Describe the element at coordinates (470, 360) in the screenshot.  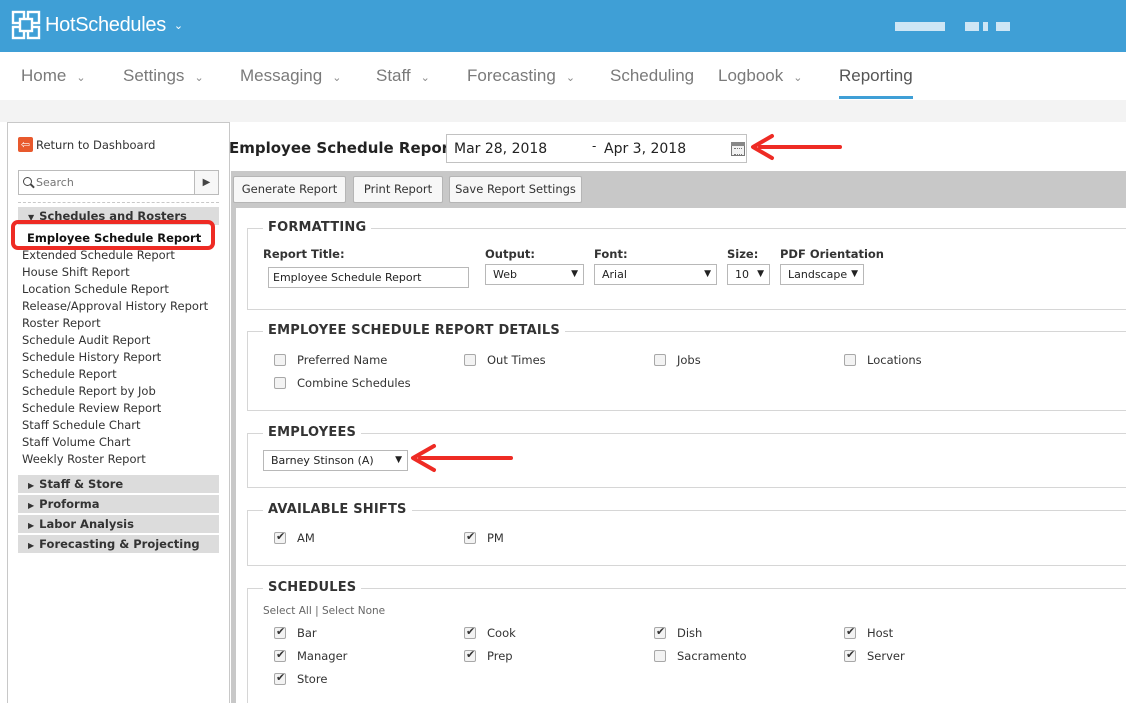
I see `out-times-checkbox` at that location.